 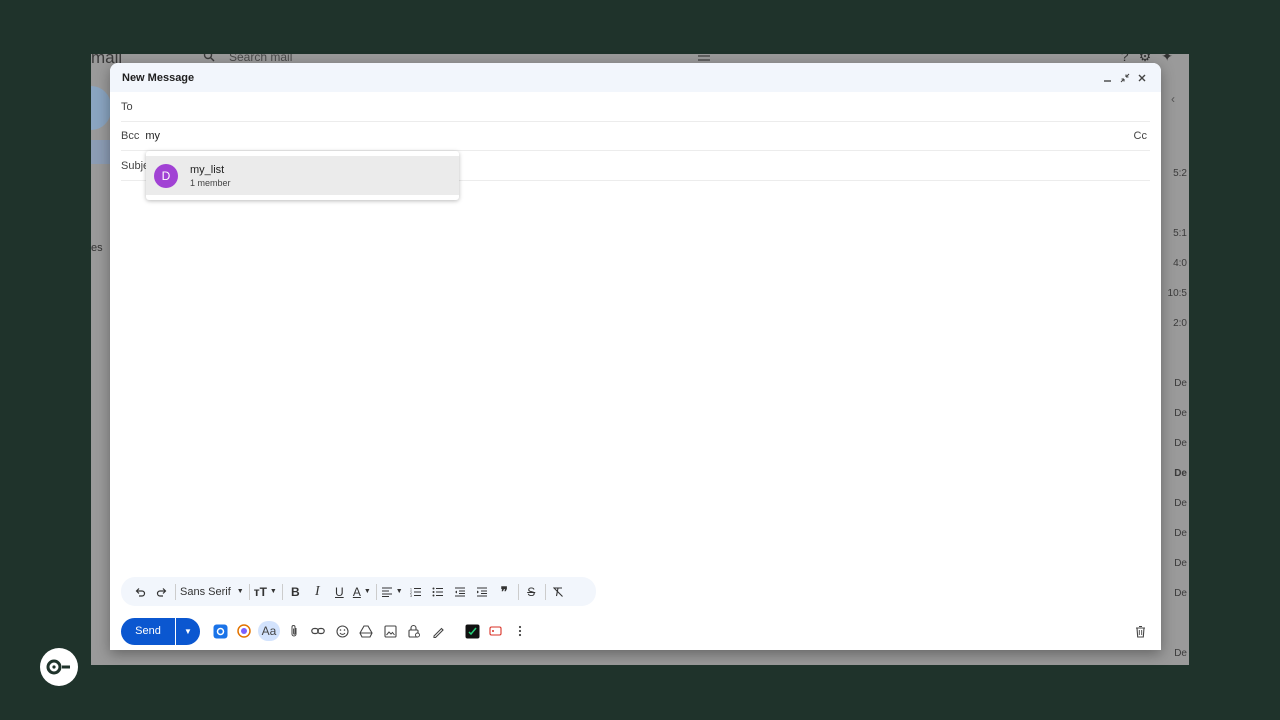 I want to click on indent-less-icon, so click(x=460, y=592).